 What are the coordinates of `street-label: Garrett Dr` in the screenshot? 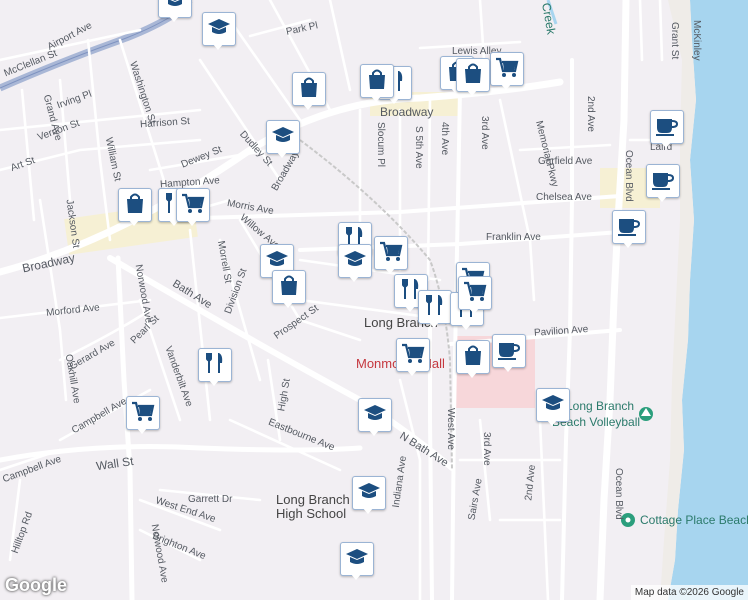 It's located at (210, 499).